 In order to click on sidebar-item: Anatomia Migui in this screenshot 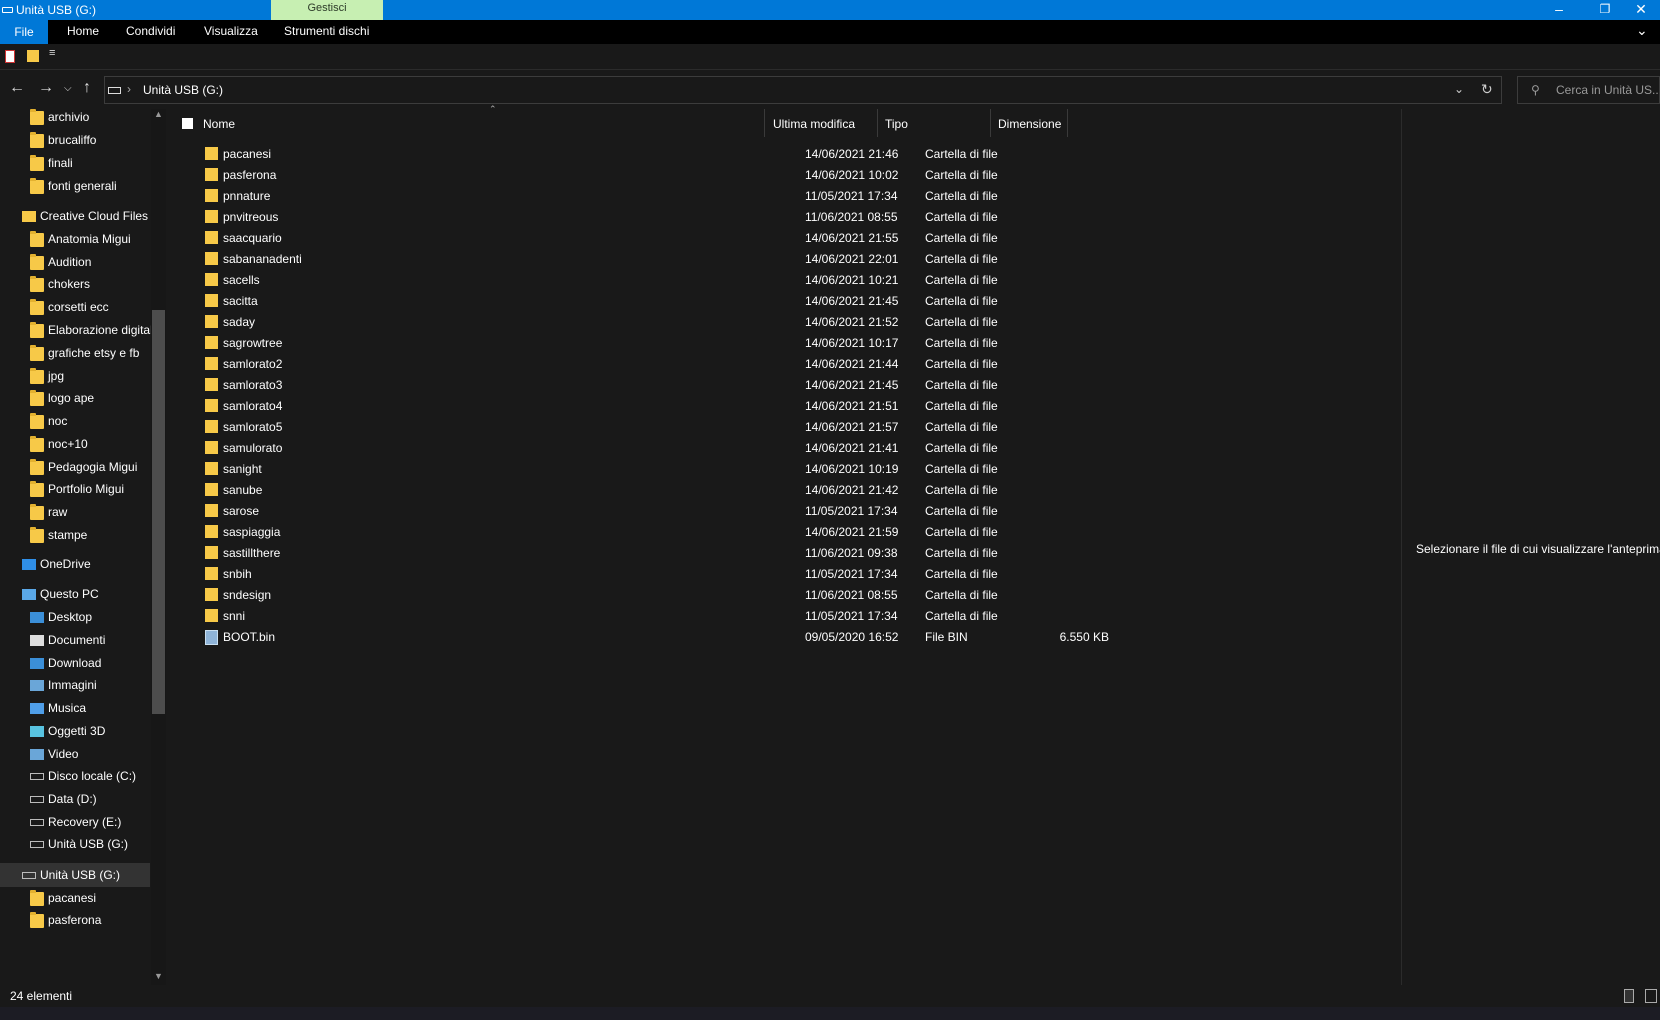, I will do `click(75, 239)`.